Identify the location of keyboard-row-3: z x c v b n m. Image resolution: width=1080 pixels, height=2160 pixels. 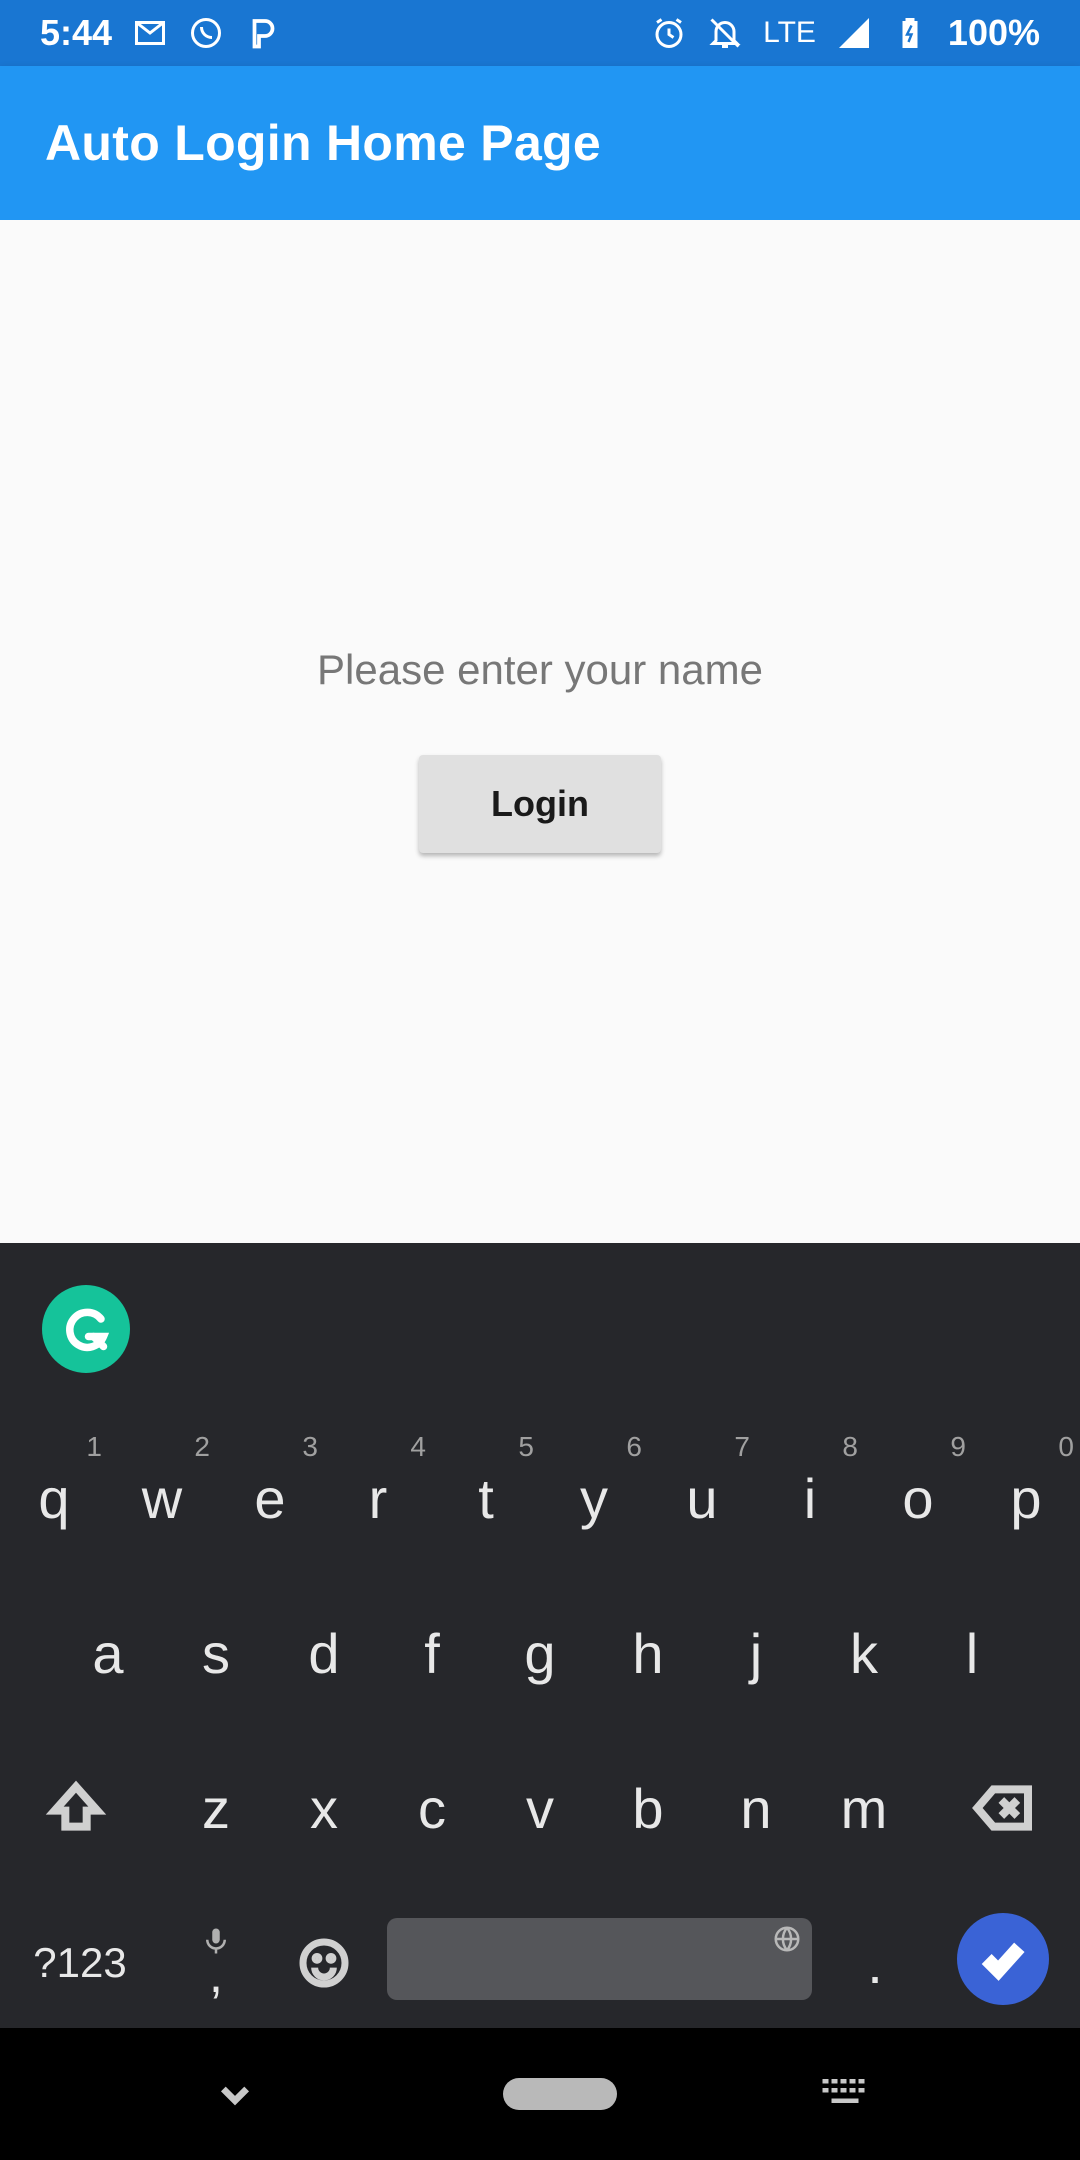
(540, 1808).